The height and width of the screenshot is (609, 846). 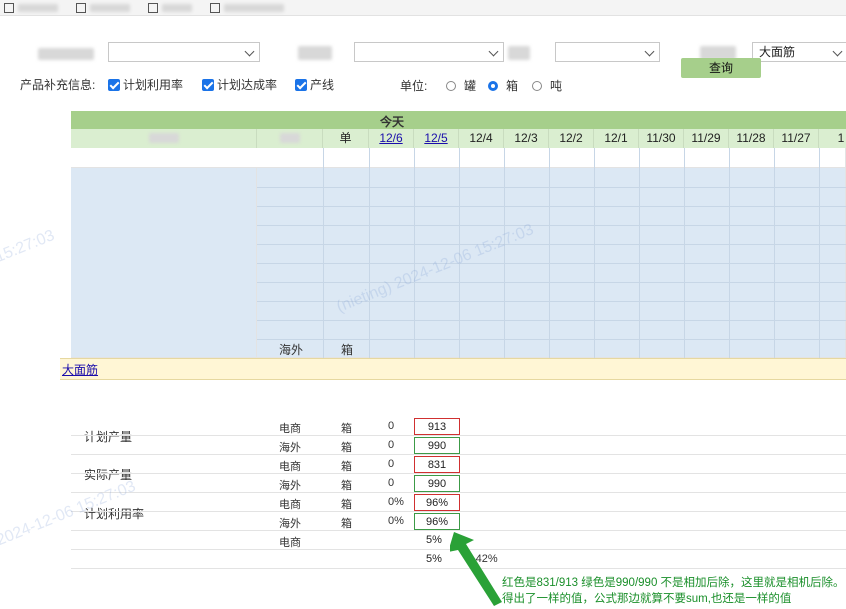 I want to click on table-row-labels, so click(x=164, y=263).